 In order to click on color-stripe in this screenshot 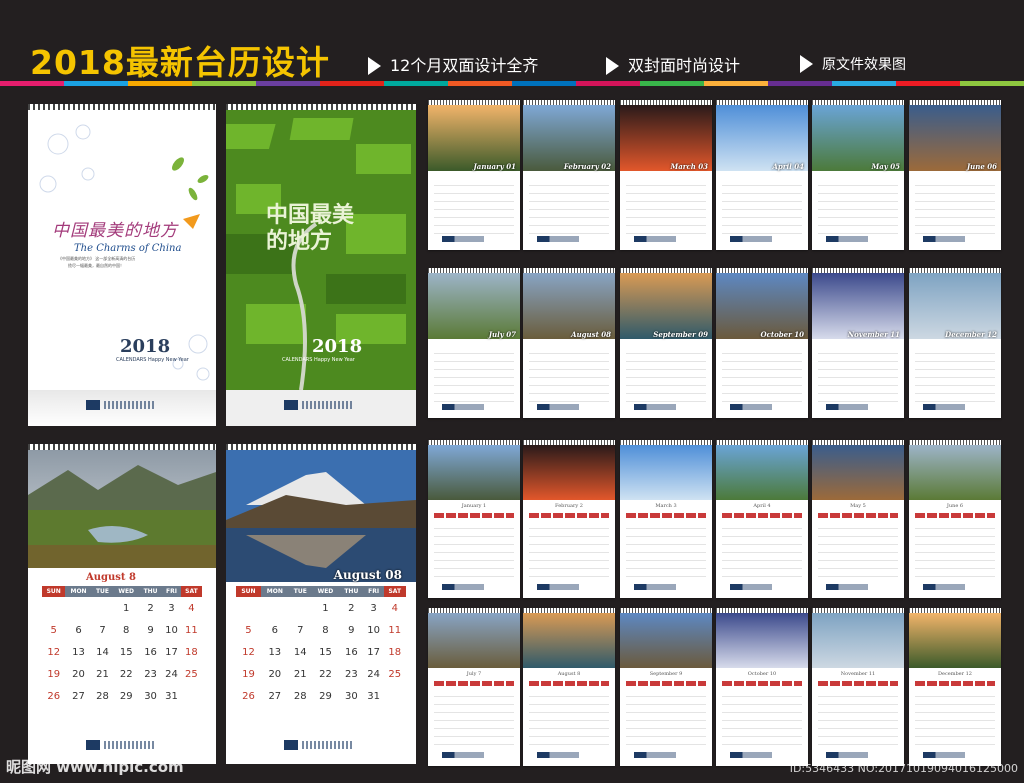, I will do `click(512, 83)`.